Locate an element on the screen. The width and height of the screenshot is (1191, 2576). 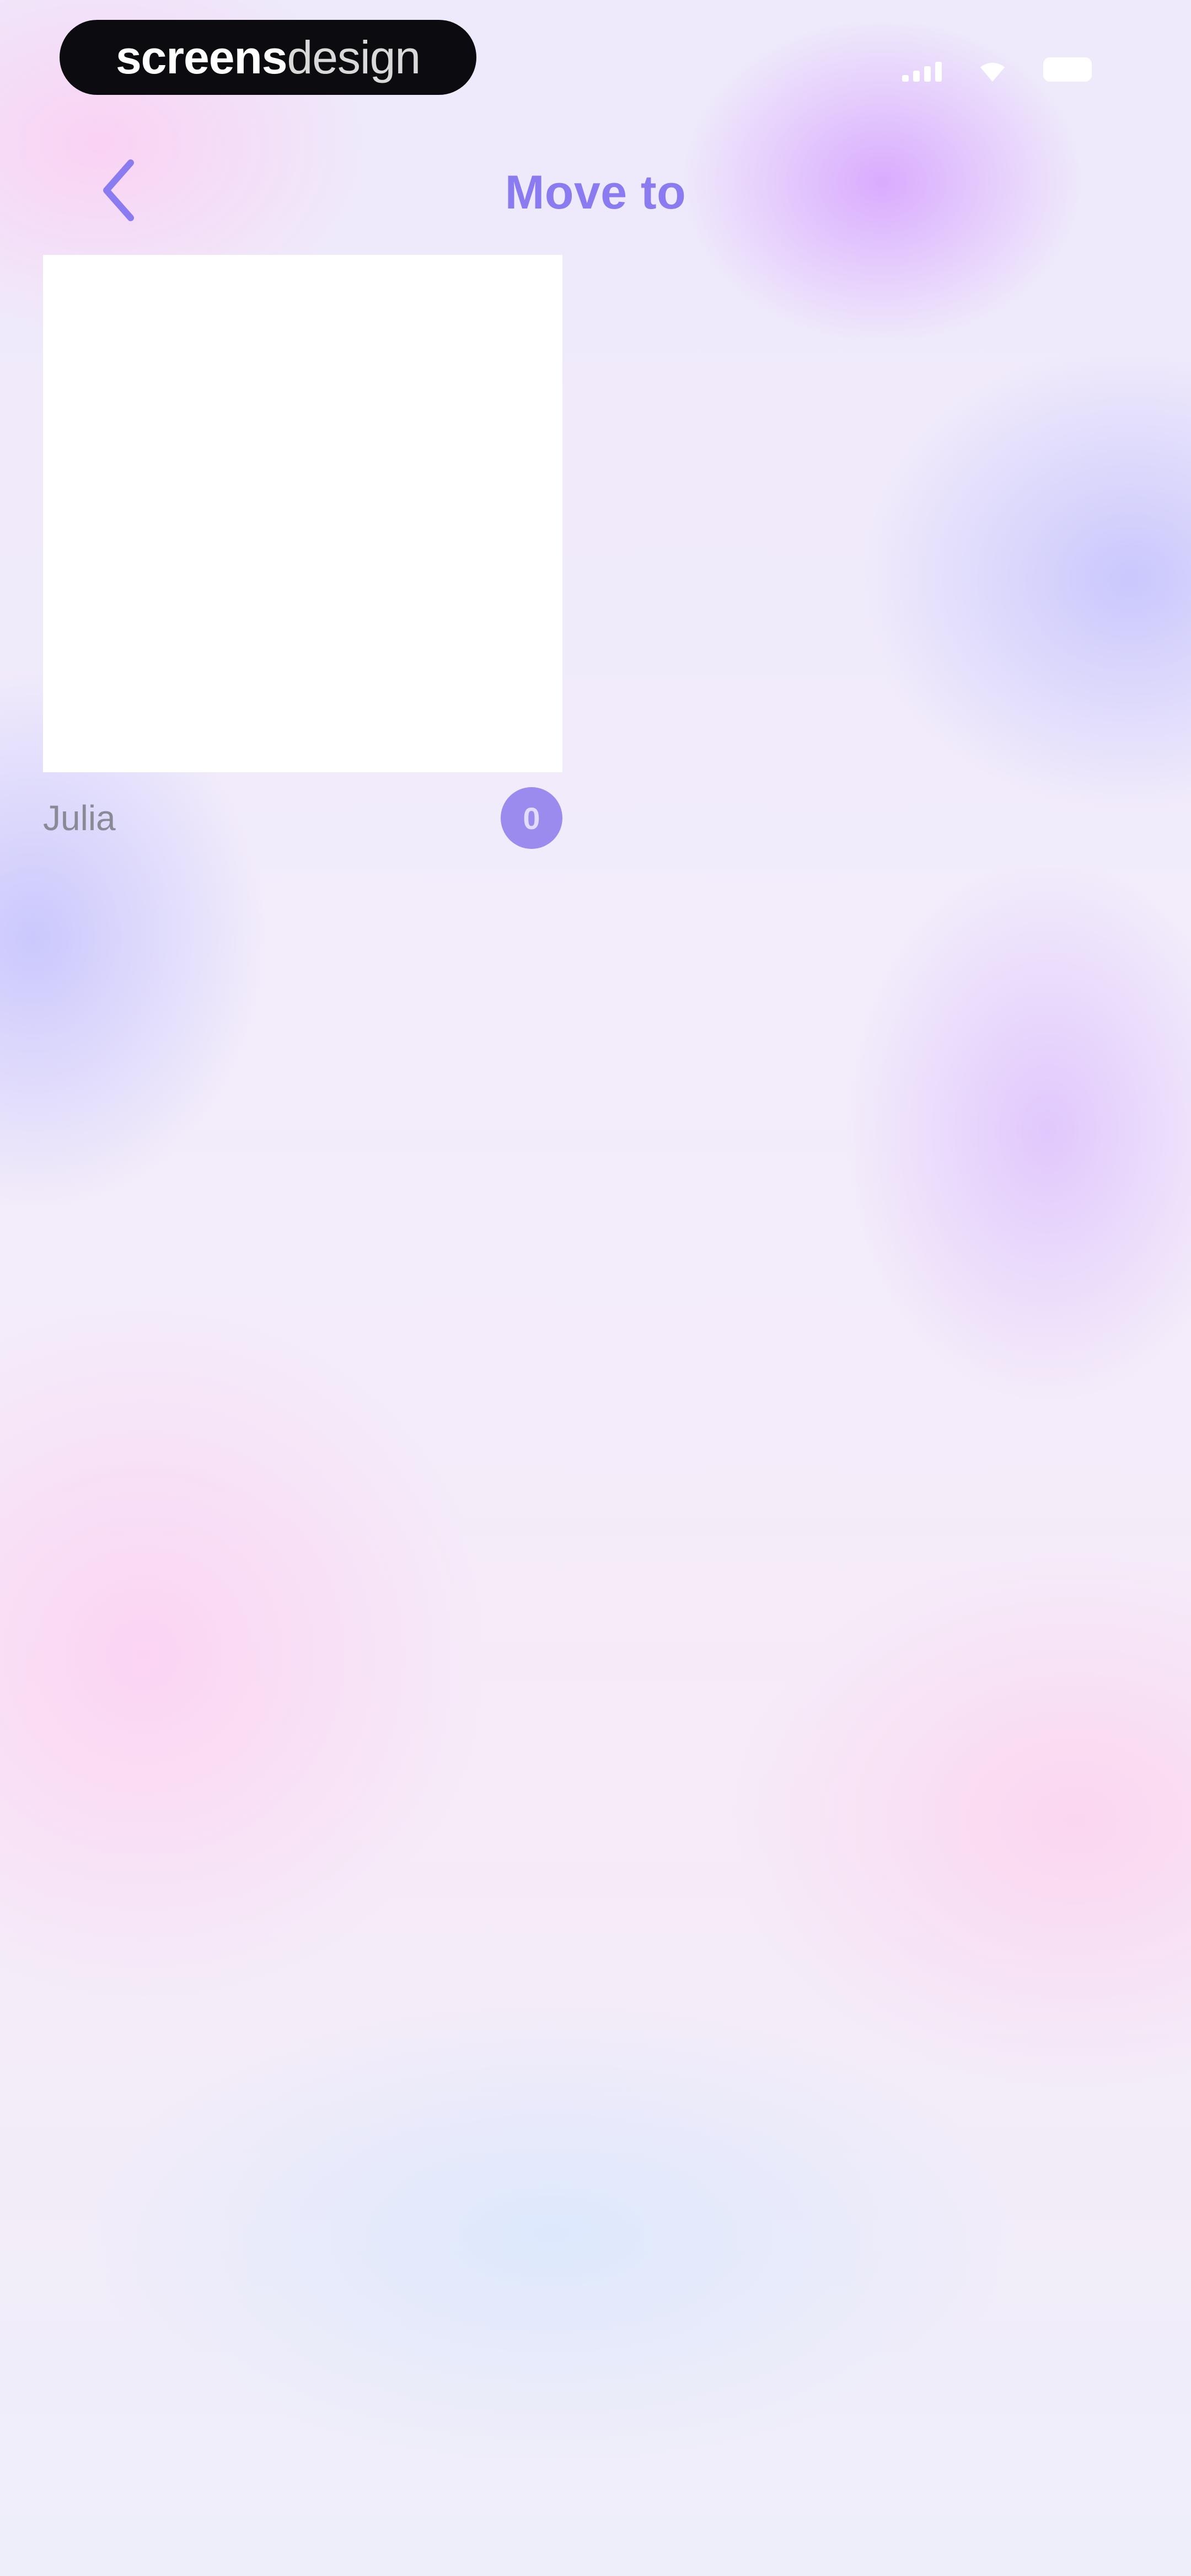
signal-icon is located at coordinates (922, 71).